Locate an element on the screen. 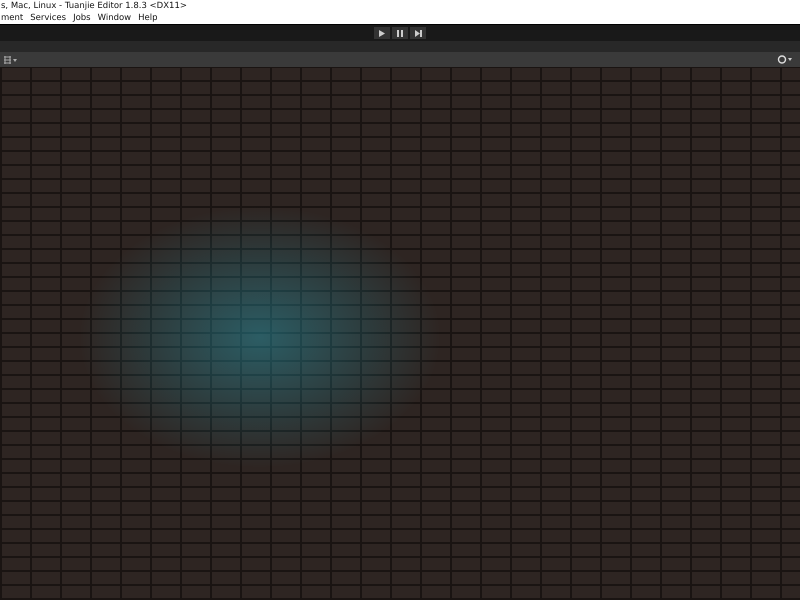 The image size is (800, 600). step-button is located at coordinates (418, 33).